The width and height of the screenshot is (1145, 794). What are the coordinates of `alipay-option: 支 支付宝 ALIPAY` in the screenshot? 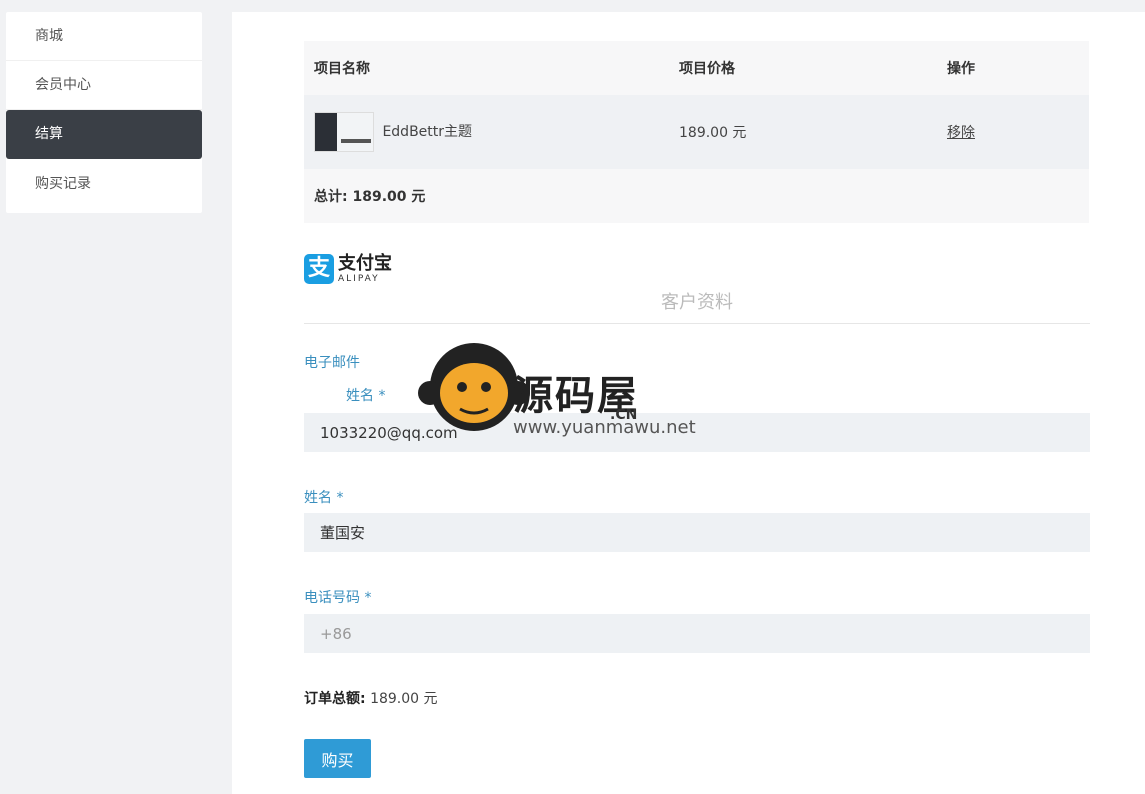 It's located at (348, 269).